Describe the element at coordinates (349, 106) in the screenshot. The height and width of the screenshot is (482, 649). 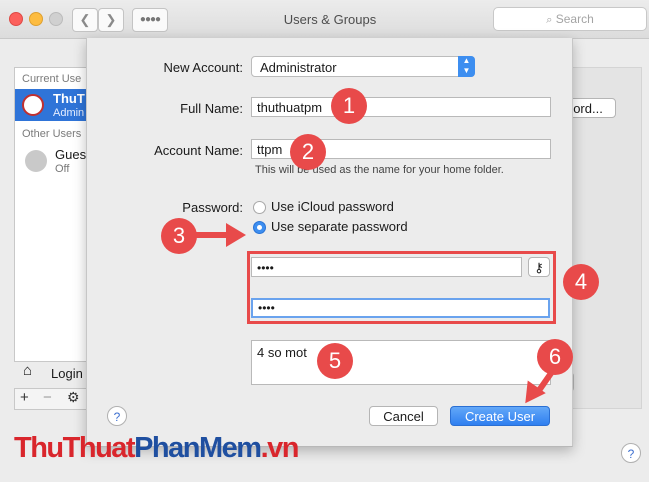
I see `step-1-badge: 1` at that location.